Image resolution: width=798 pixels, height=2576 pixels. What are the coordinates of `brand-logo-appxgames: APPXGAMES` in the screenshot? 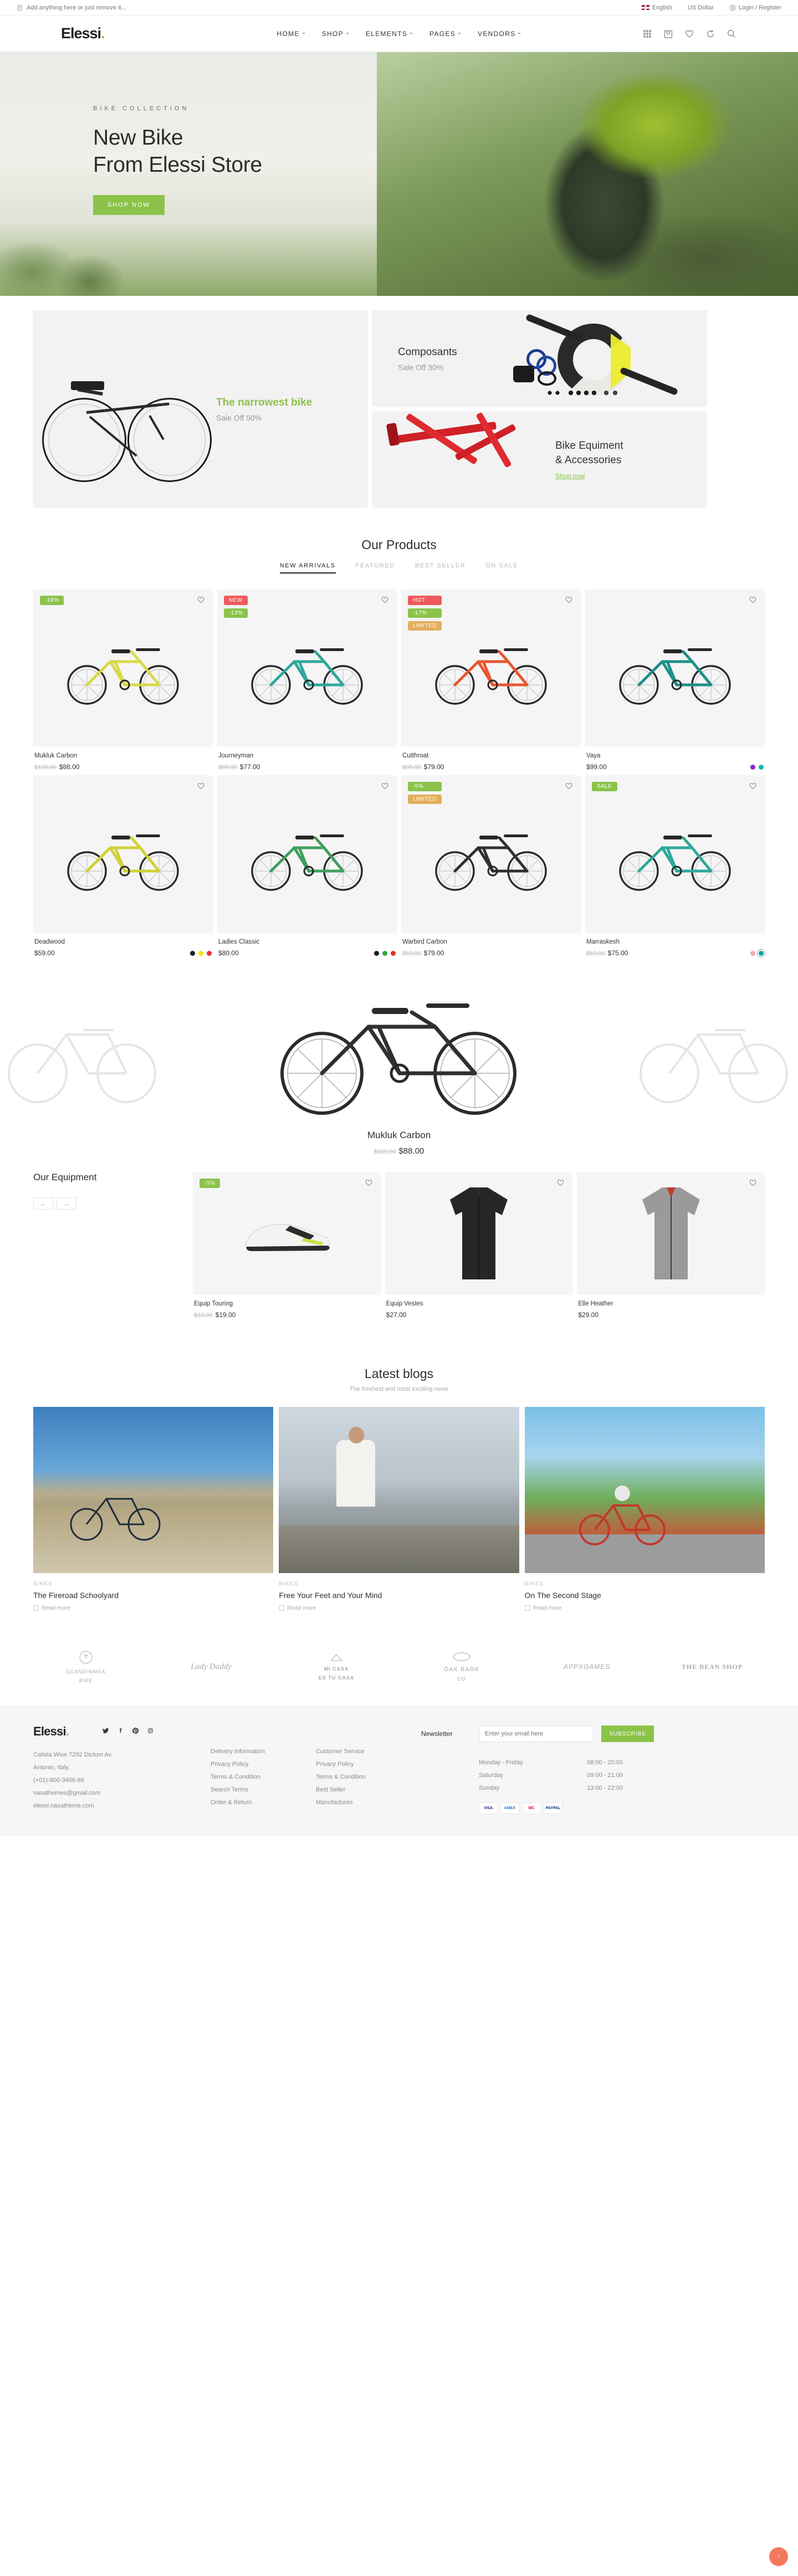 It's located at (587, 1667).